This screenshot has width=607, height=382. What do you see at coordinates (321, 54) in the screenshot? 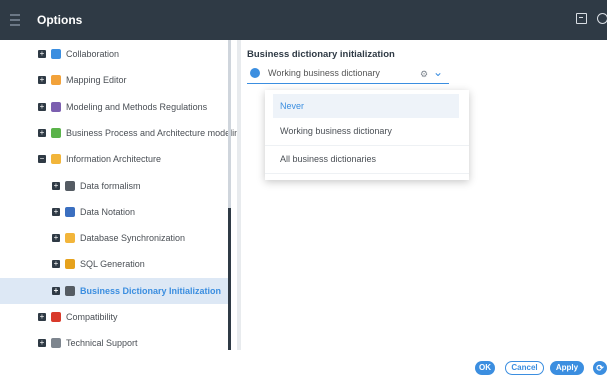
I see `section-title: Business dictionary initialization` at bounding box center [321, 54].